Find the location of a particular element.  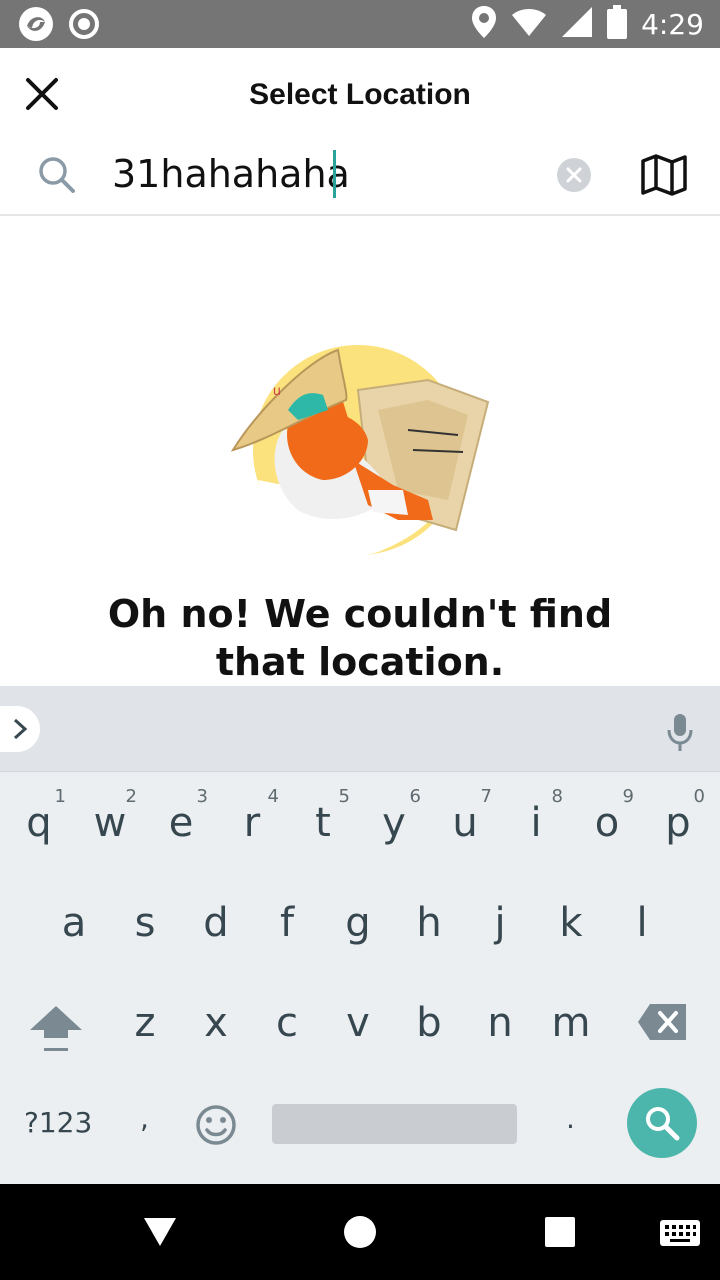

key-p: 0p is located at coordinates (678, 827).